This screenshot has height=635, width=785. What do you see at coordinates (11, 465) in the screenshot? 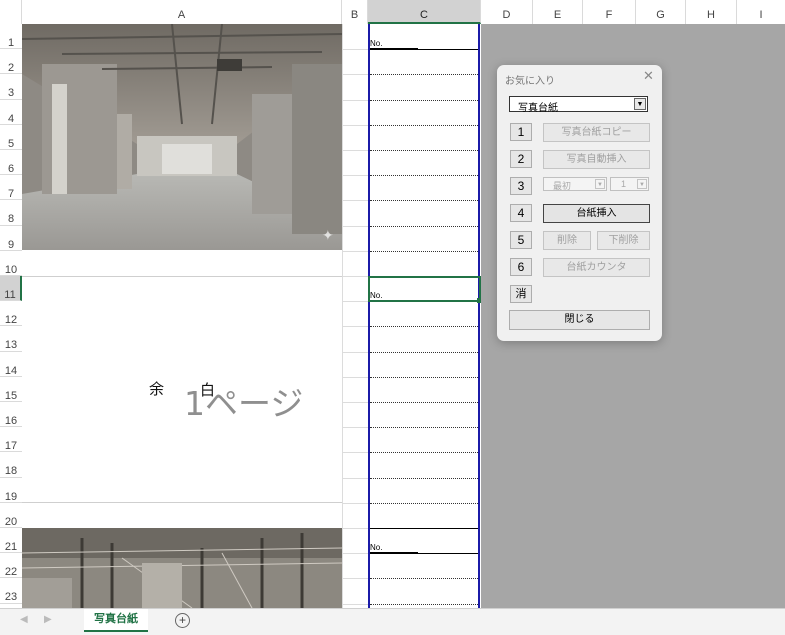
I see `row-header-18: 18` at bounding box center [11, 465].